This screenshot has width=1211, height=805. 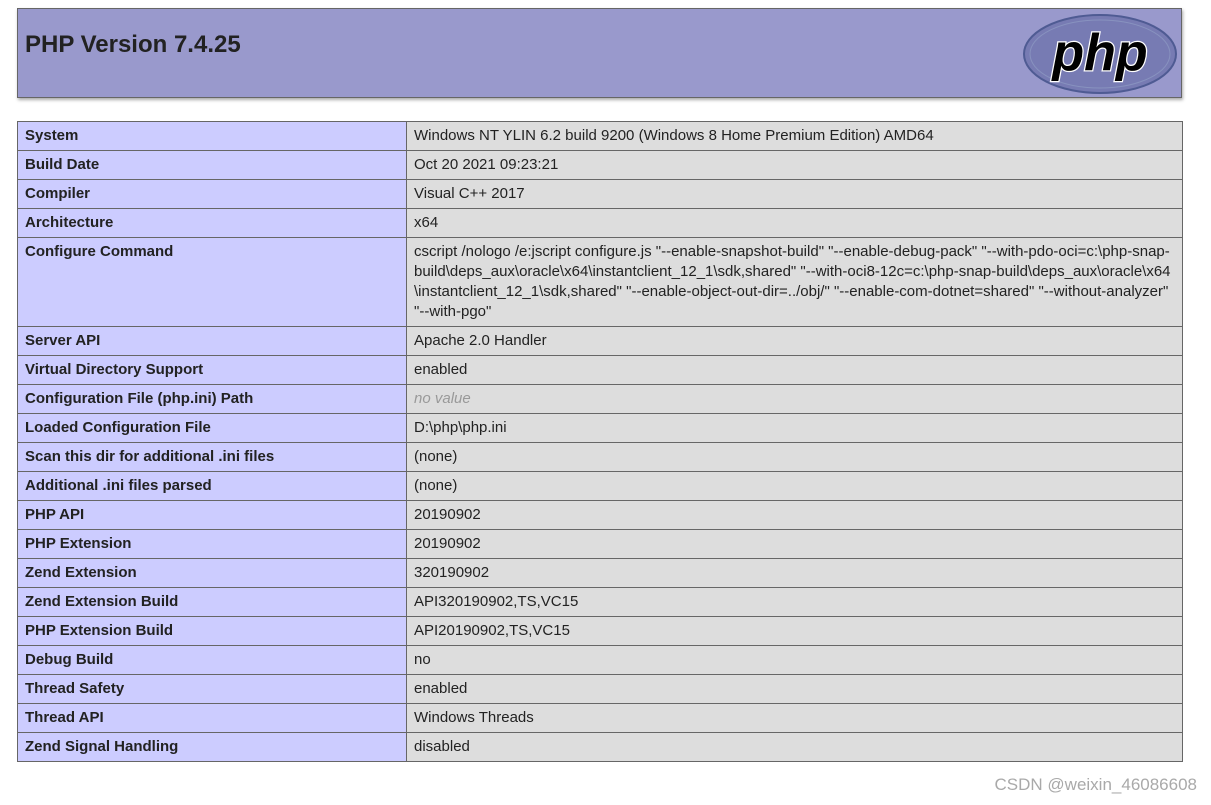 I want to click on row-key: Debug Build, so click(x=212, y=660).